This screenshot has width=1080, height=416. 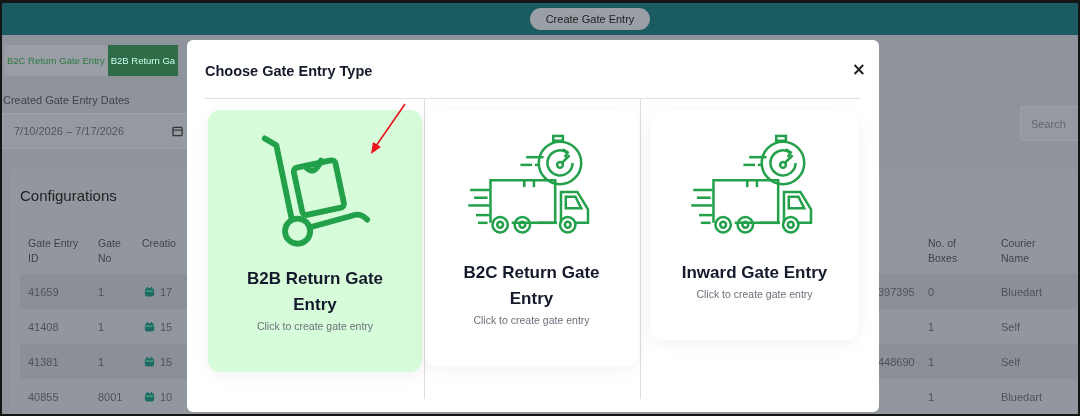 I want to click on tab: B2B Return Ga, so click(x=143, y=60).